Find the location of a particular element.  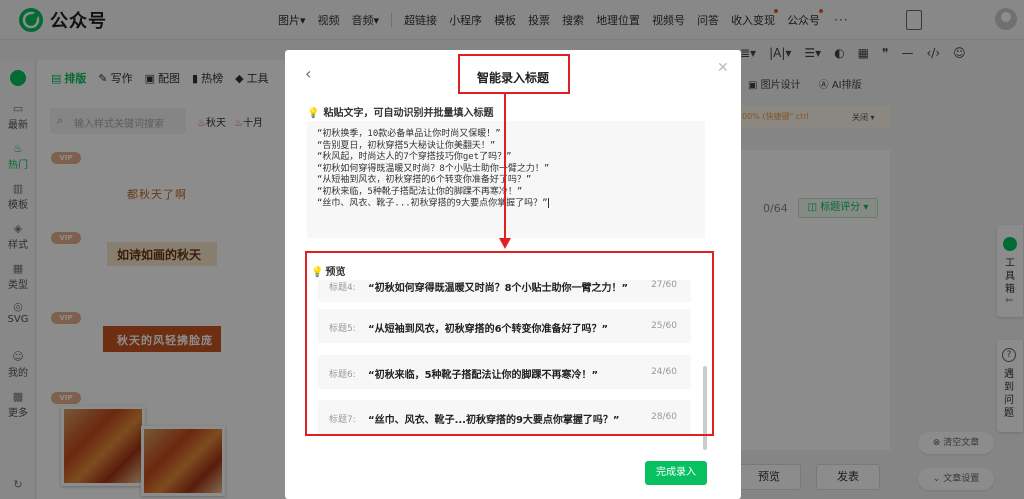

paste-instruction: 💡 粘贴文字，可自动识别并批量填入标题 is located at coordinates (400, 113).